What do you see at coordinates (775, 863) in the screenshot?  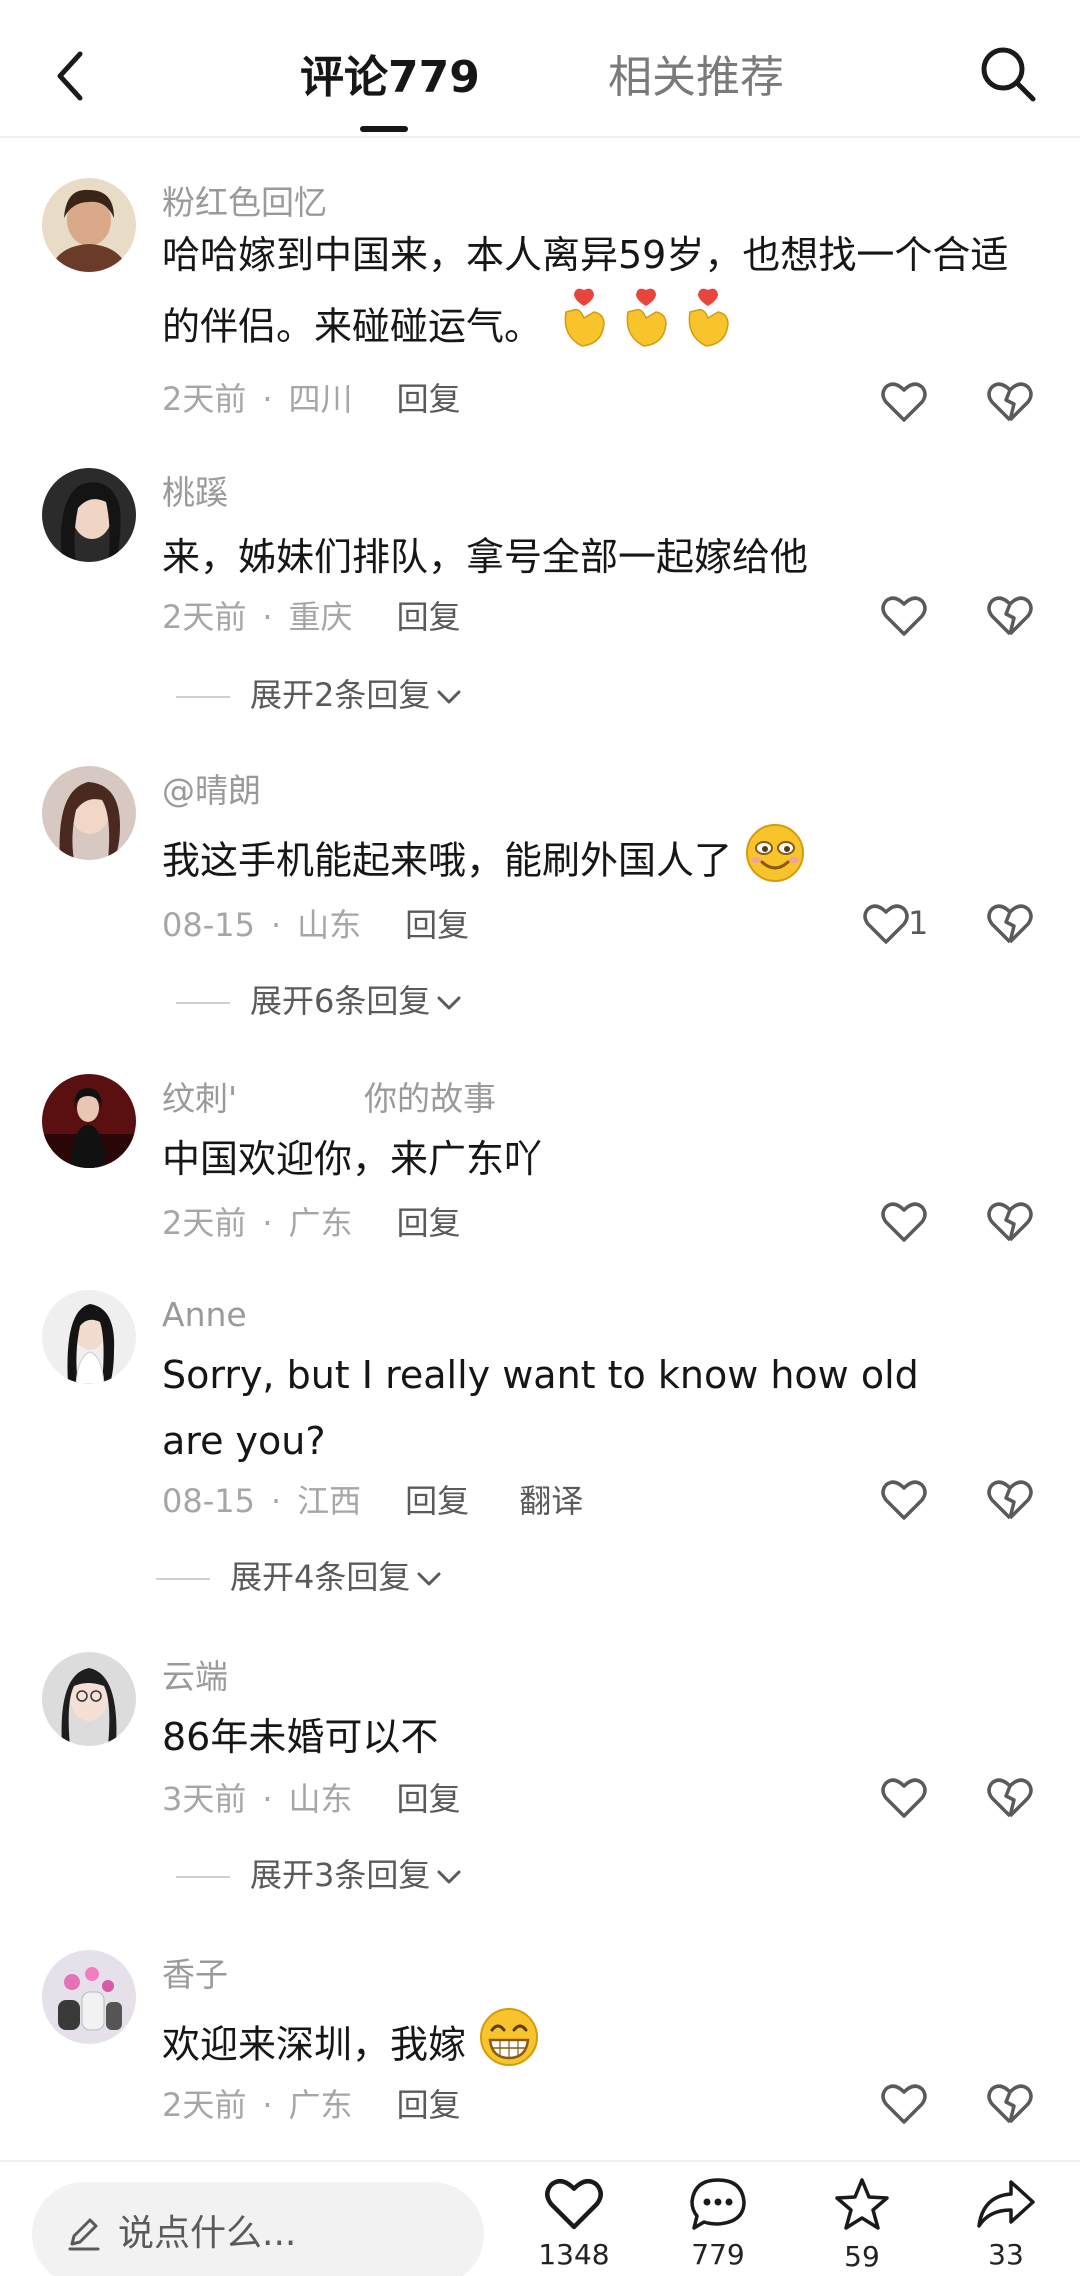 I see `smiling-face-emoji` at bounding box center [775, 863].